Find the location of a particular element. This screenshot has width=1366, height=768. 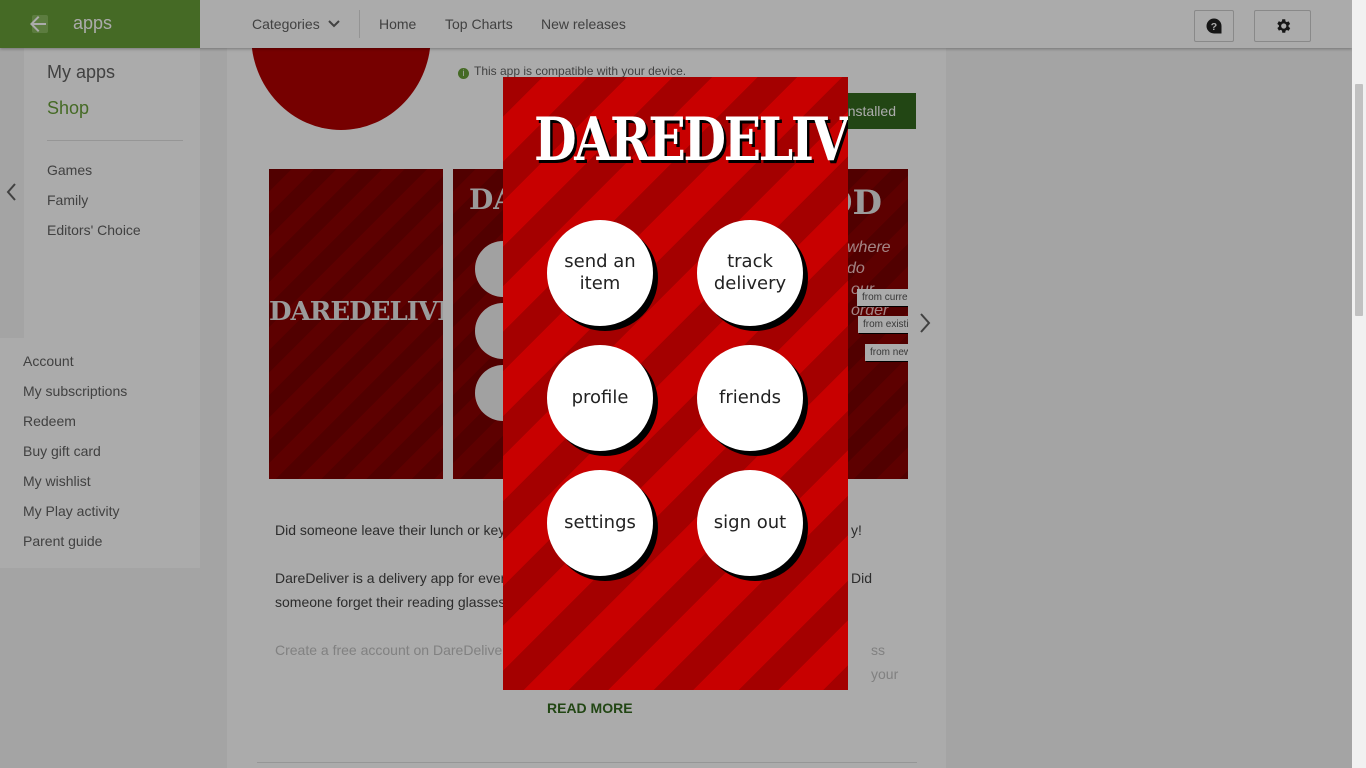

friends-button: friends is located at coordinates (750, 398).